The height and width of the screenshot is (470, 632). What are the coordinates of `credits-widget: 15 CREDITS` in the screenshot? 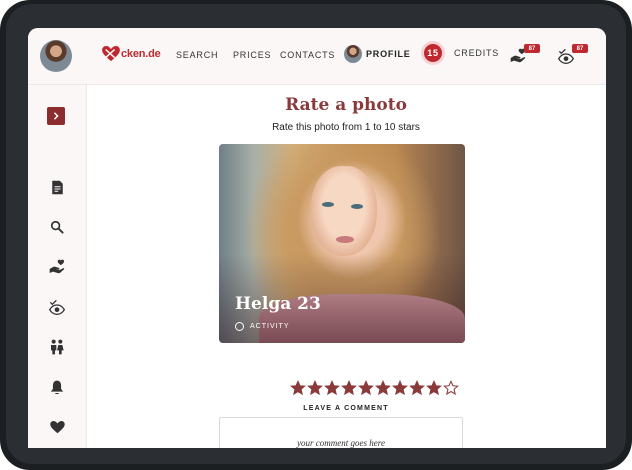 It's located at (461, 53).